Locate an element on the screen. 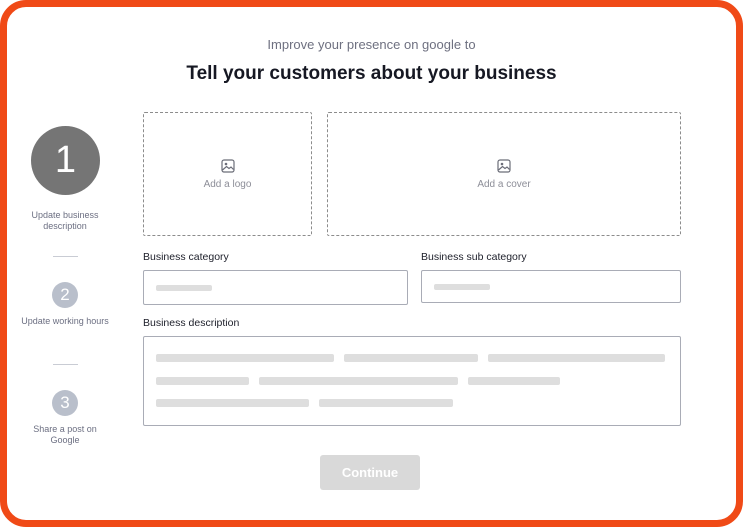 The width and height of the screenshot is (743, 527). business-category-label: Business category is located at coordinates (186, 257).